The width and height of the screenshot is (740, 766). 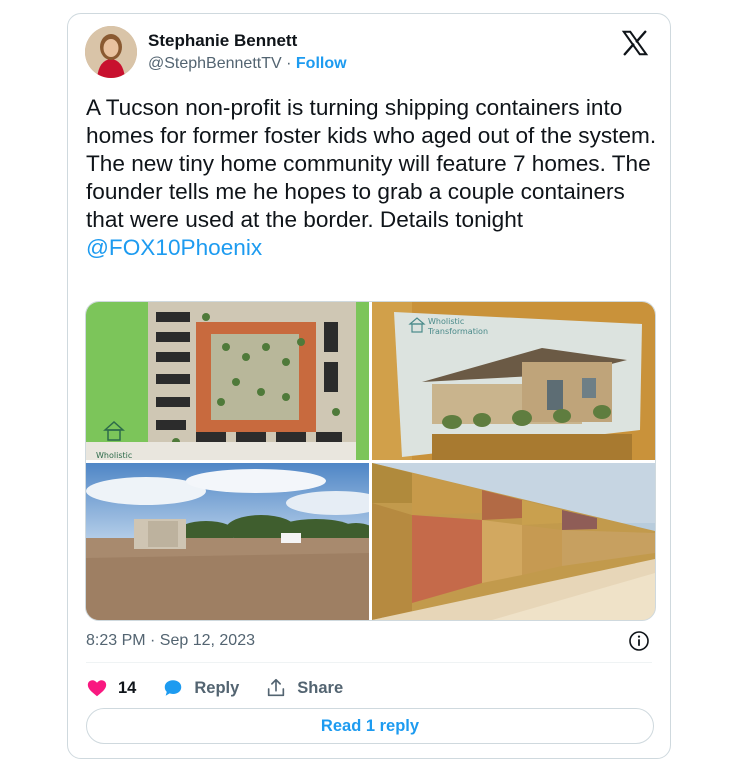 I want to click on mention-link: @FOX10Phoenix, so click(x=174, y=247).